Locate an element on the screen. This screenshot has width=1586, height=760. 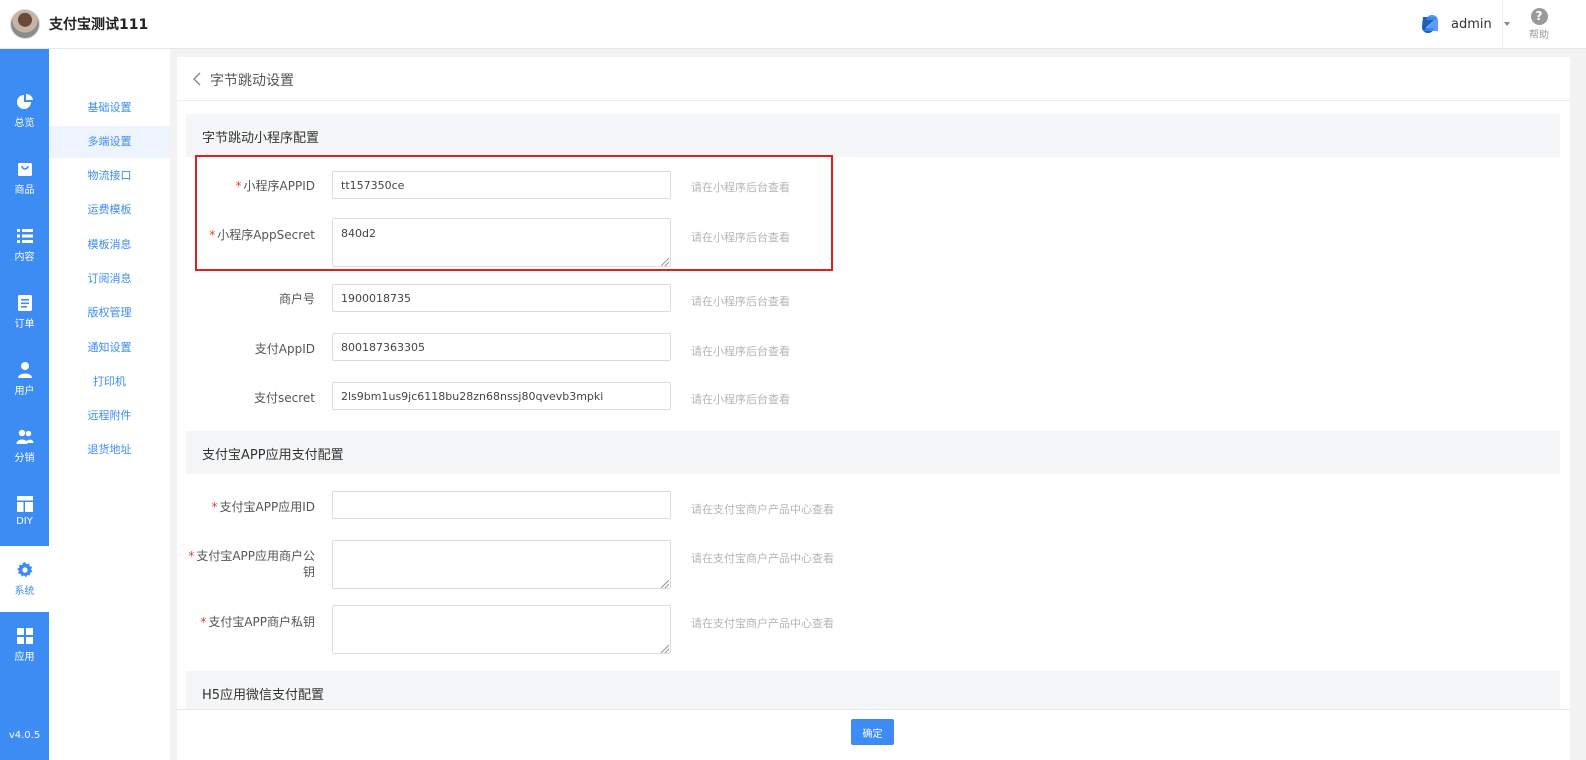
user-logo-icon is located at coordinates (1430, 24).